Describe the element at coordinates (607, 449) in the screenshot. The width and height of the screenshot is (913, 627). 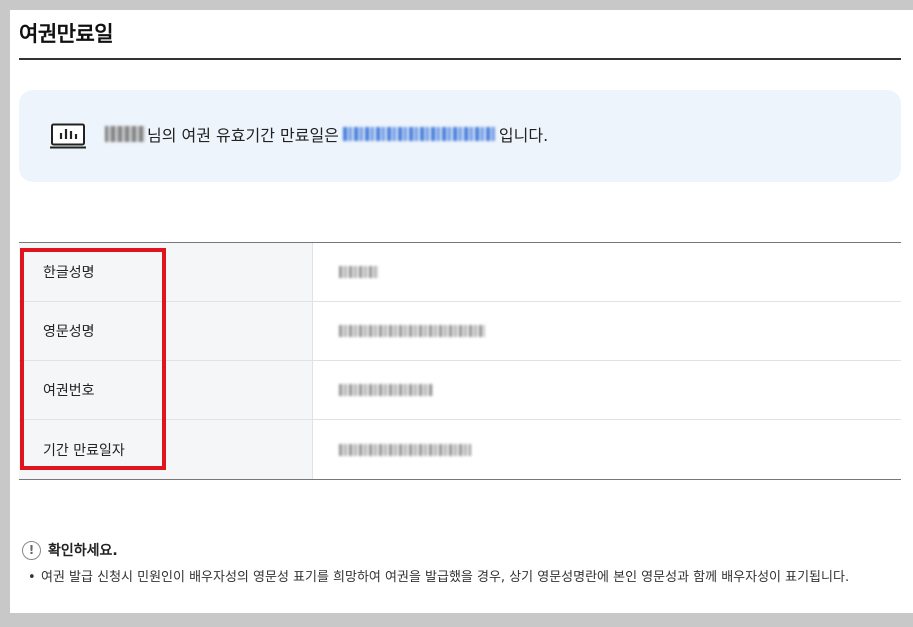
I see `row-value-expiry-date` at that location.